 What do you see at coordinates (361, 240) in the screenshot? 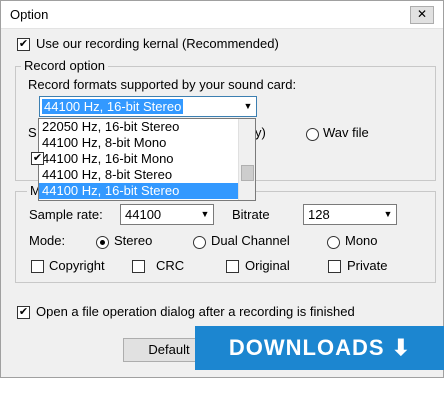
I see `mode-mono-label: Mono` at bounding box center [361, 240].